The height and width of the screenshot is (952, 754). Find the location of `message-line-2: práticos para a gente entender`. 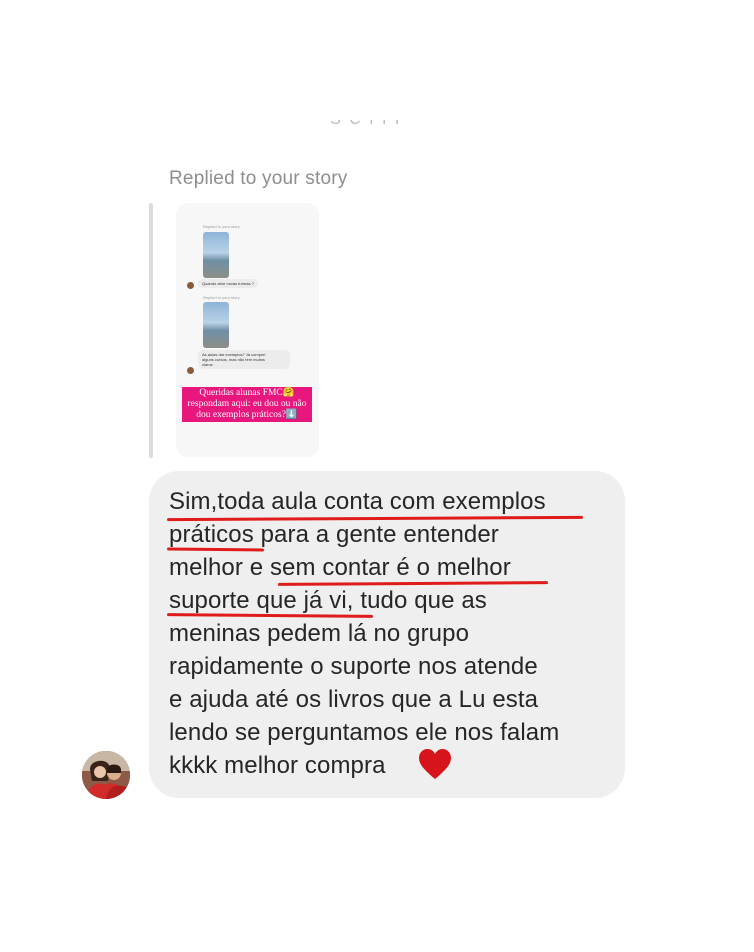

message-line-2: práticos para a gente entender is located at coordinates (334, 534).